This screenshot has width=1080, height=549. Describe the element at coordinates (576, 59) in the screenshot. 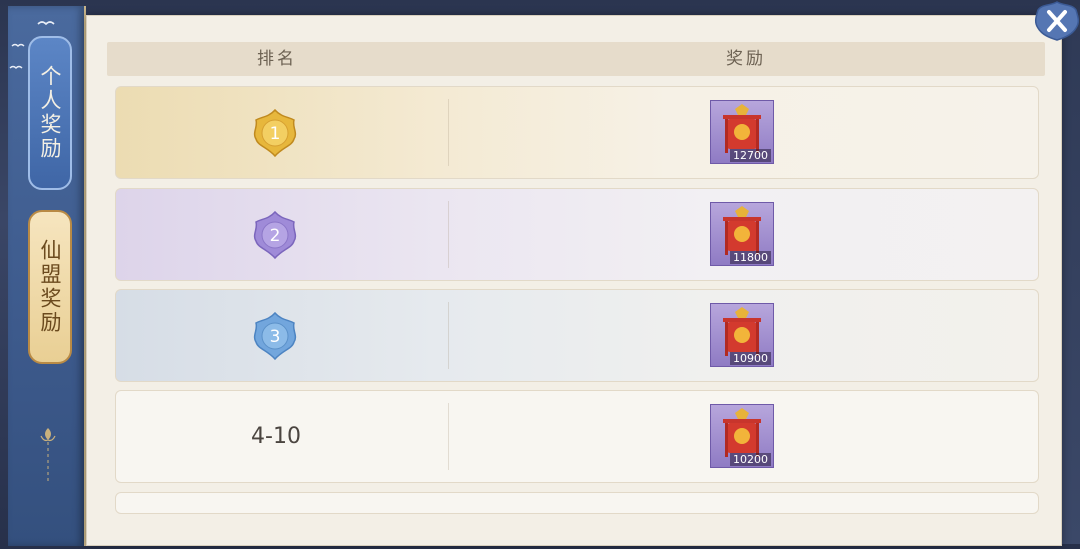

I see `table-header: 排名 奖励` at that location.